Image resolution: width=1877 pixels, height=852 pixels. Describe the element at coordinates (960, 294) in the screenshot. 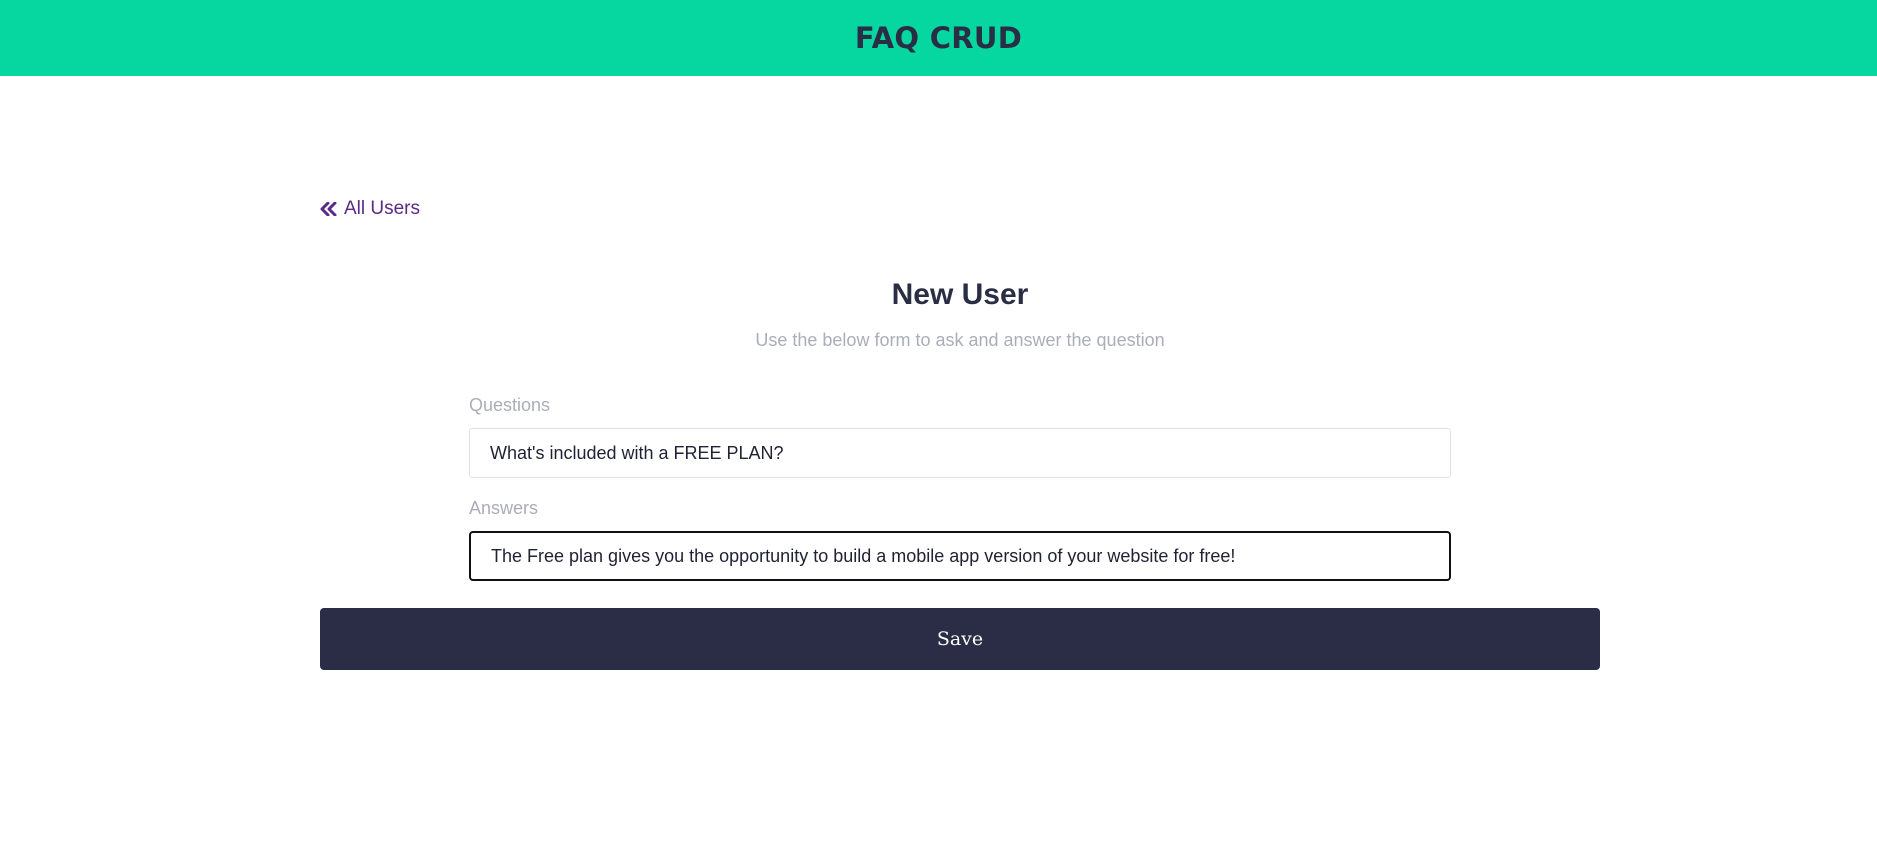

I see `page-title: New User` at that location.